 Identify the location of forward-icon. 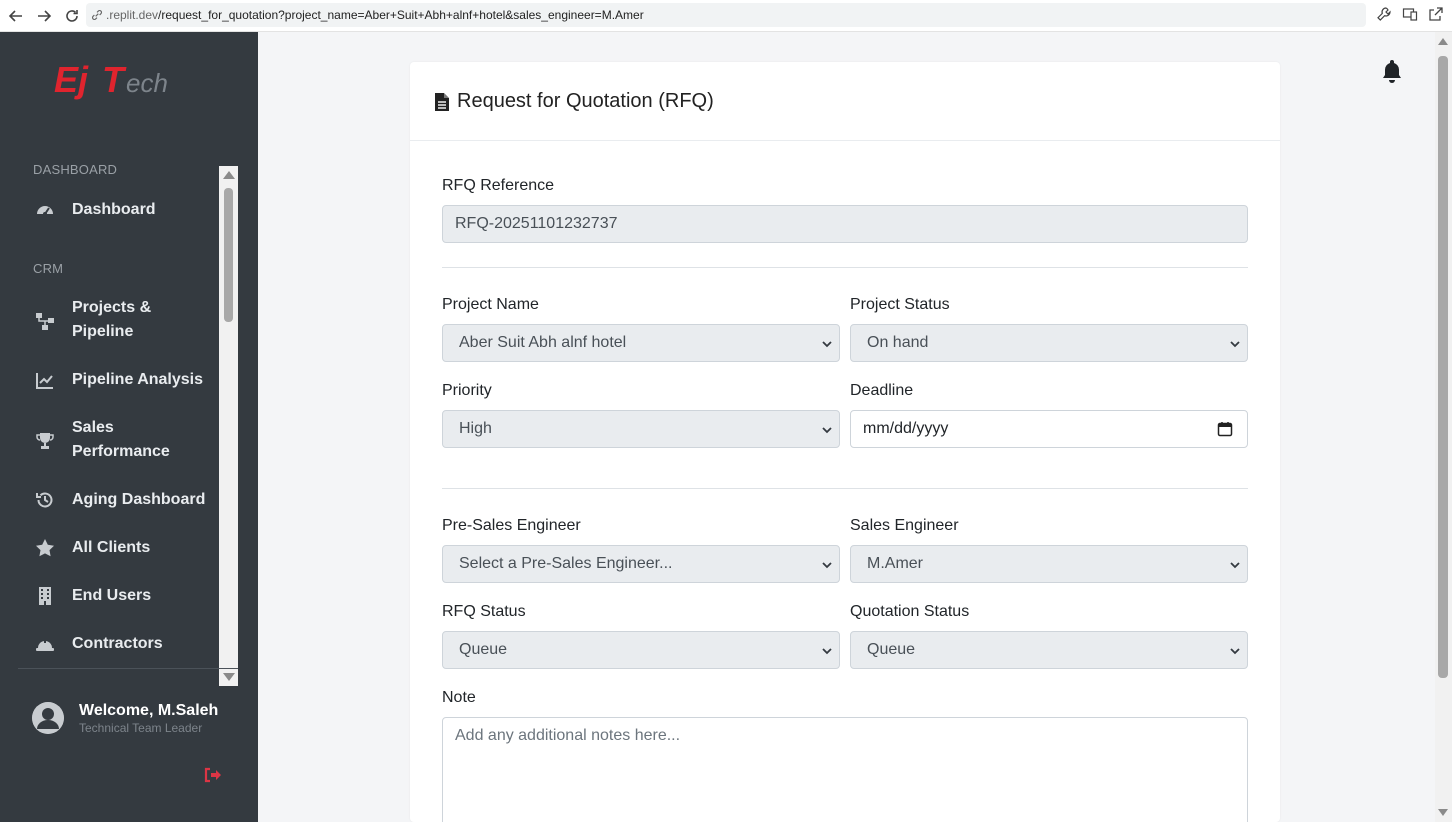
(44, 16).